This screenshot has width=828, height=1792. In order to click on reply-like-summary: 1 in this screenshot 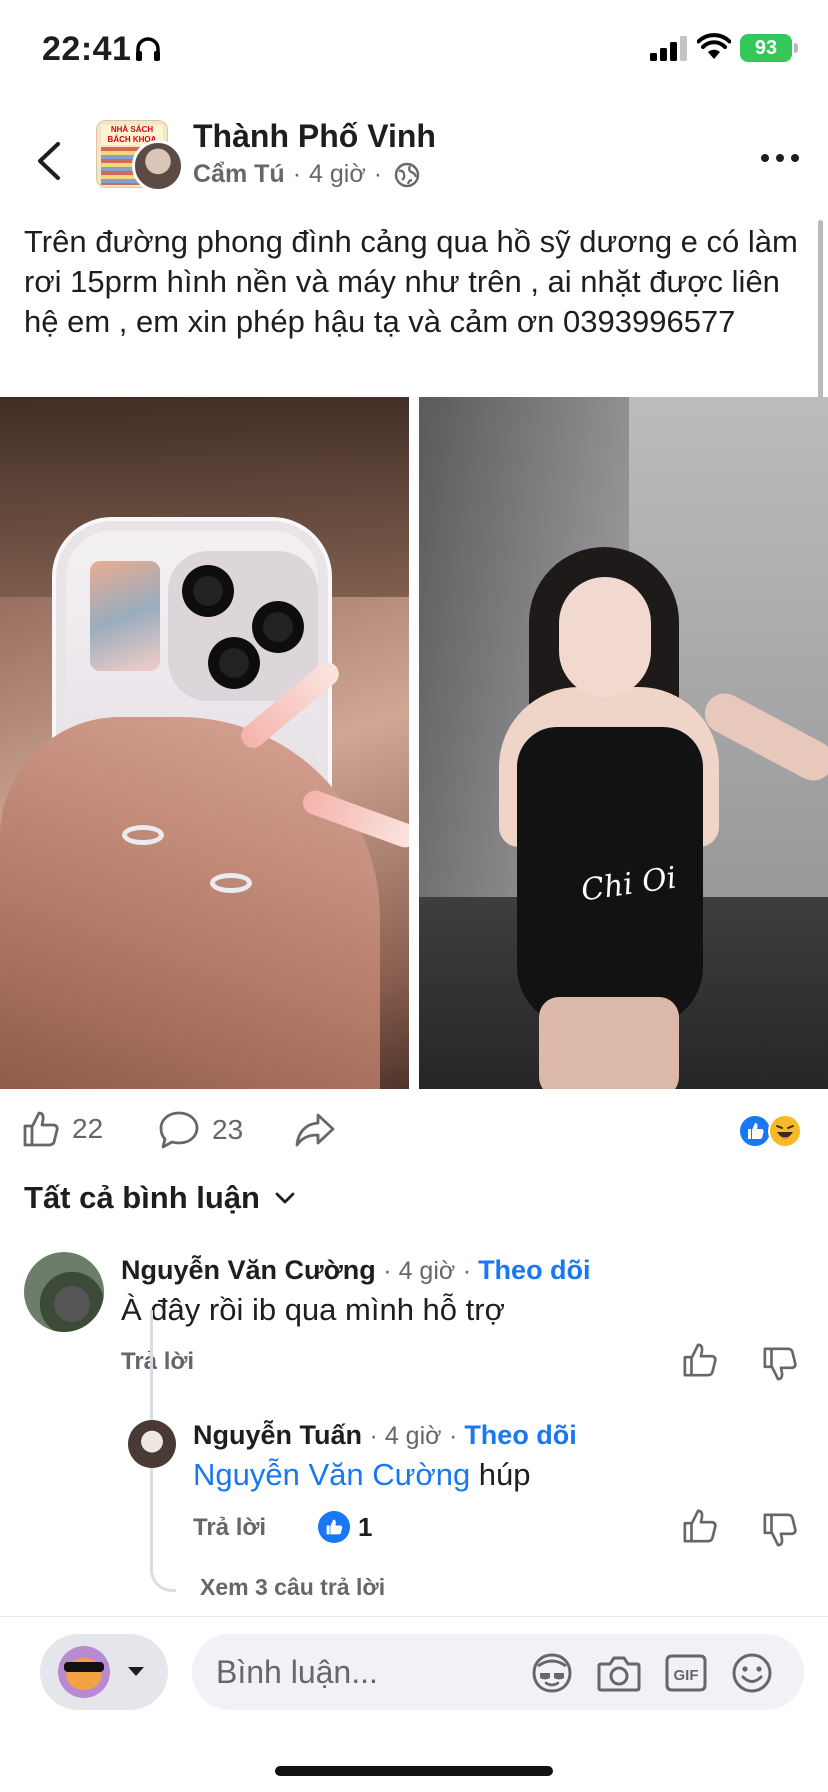, I will do `click(345, 1527)`.